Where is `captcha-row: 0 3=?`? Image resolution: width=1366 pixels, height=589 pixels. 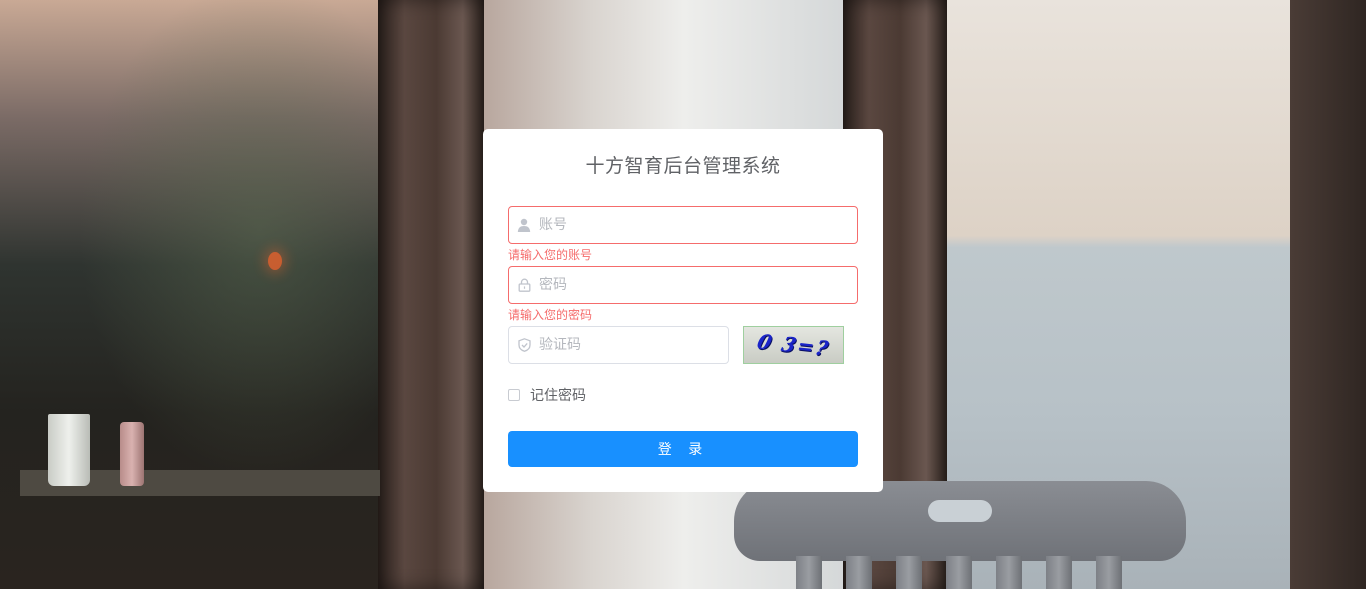
captcha-row: 0 3=? is located at coordinates (683, 345).